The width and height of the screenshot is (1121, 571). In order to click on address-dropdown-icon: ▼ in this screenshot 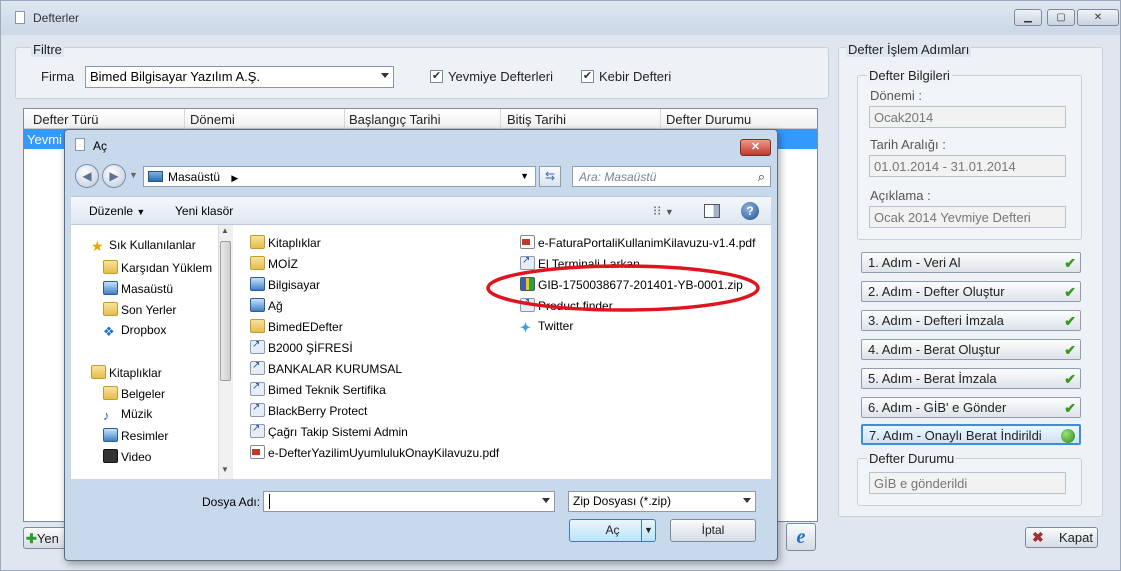, I will do `click(524, 176)`.